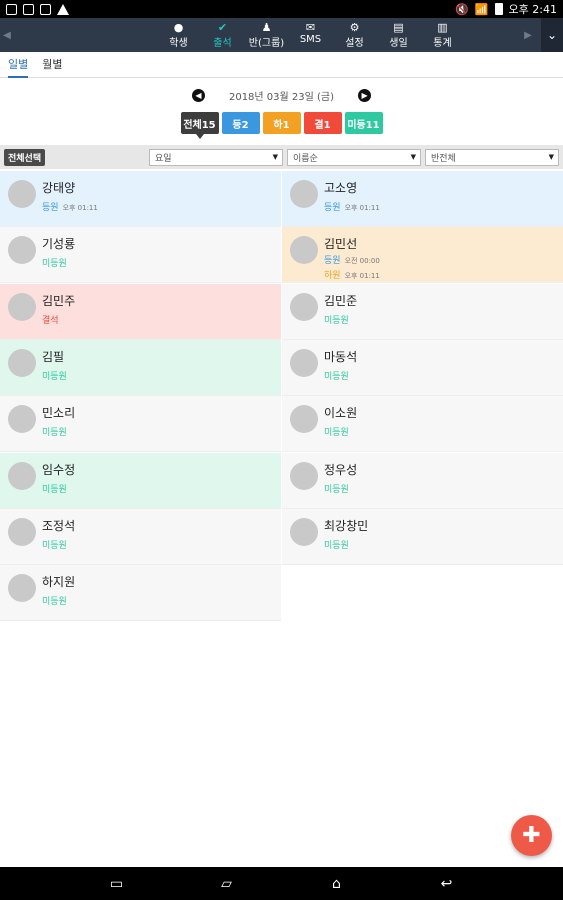 The width and height of the screenshot is (563, 900). What do you see at coordinates (281, 95) in the screenshot?
I see `date-selector: ◀ 2018년 03월 23일 (금) ▶` at bounding box center [281, 95].